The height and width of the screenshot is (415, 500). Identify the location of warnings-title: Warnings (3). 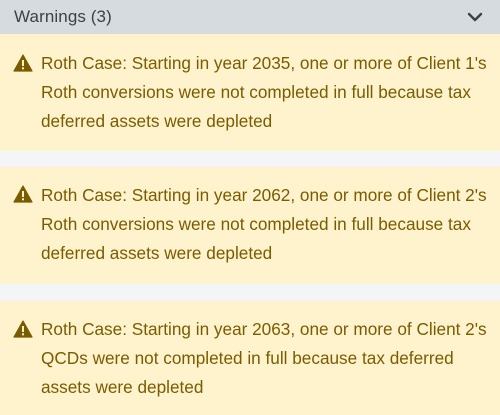
(63, 16).